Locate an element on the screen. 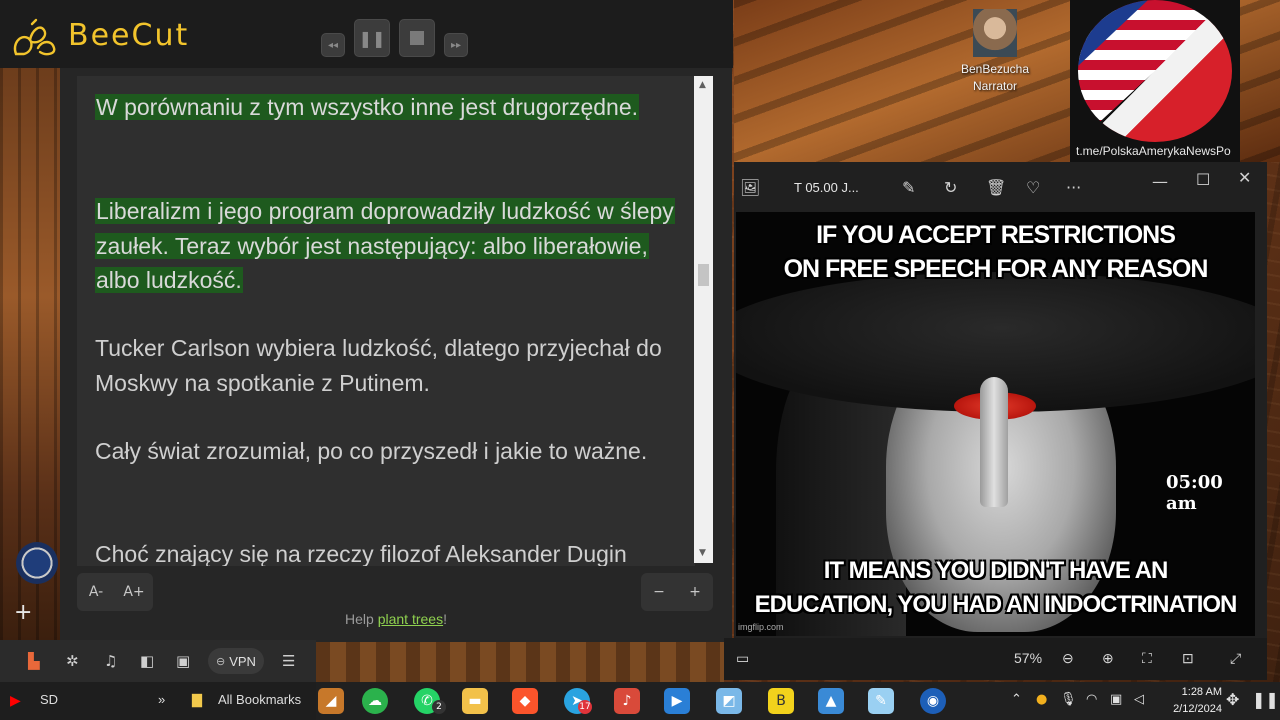 This screenshot has height=720, width=1280. media-app-icon: ♪ is located at coordinates (627, 701).